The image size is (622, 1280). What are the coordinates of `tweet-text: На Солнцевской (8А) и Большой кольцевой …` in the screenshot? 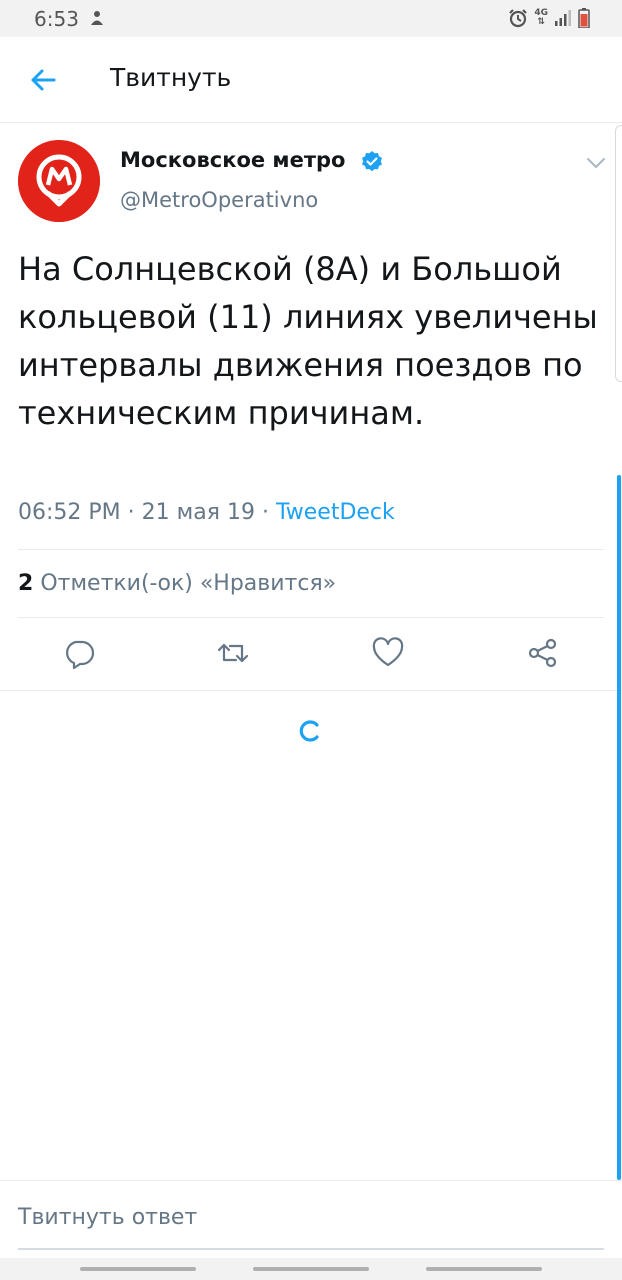 It's located at (308, 341).